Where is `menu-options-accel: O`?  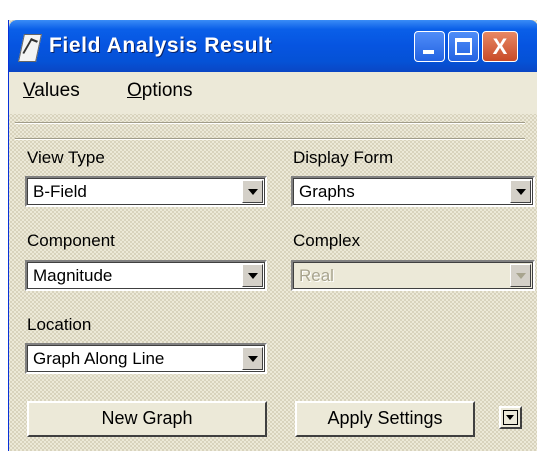 menu-options-accel: O is located at coordinates (134, 90).